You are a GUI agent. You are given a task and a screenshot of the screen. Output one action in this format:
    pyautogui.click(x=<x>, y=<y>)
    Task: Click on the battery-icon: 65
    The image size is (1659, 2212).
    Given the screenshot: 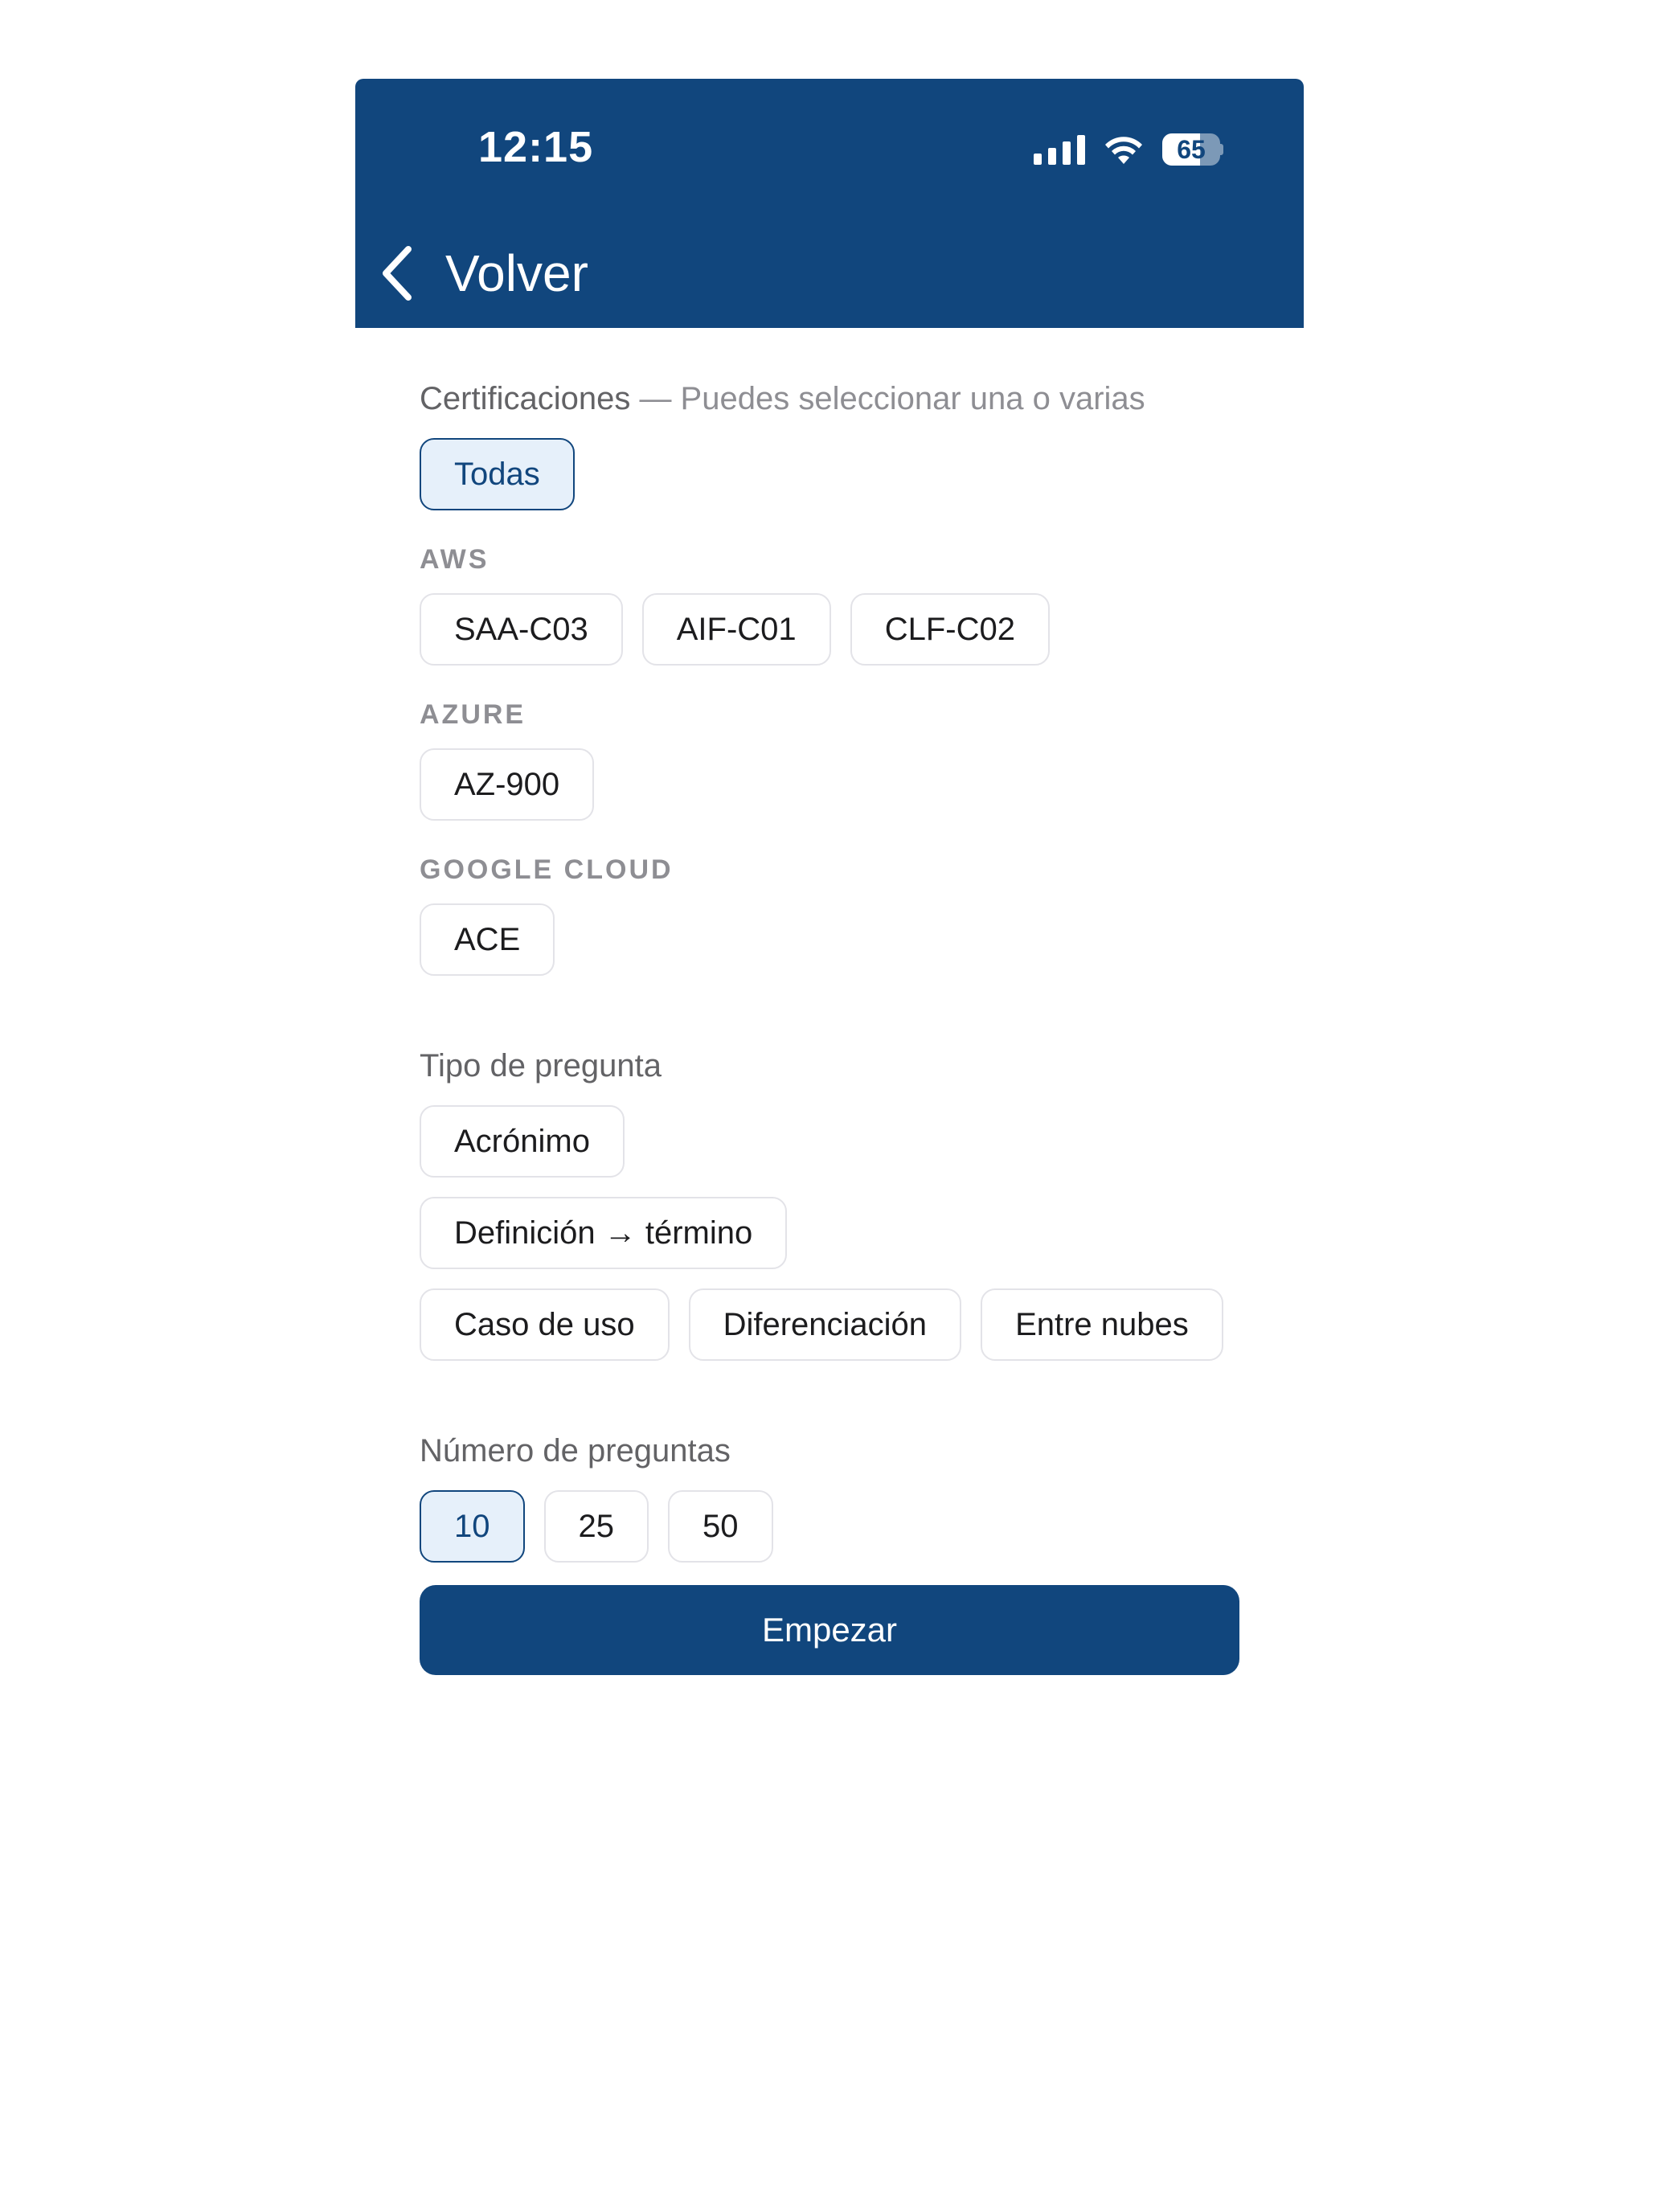 What is the action you would take?
    pyautogui.click(x=1192, y=149)
    